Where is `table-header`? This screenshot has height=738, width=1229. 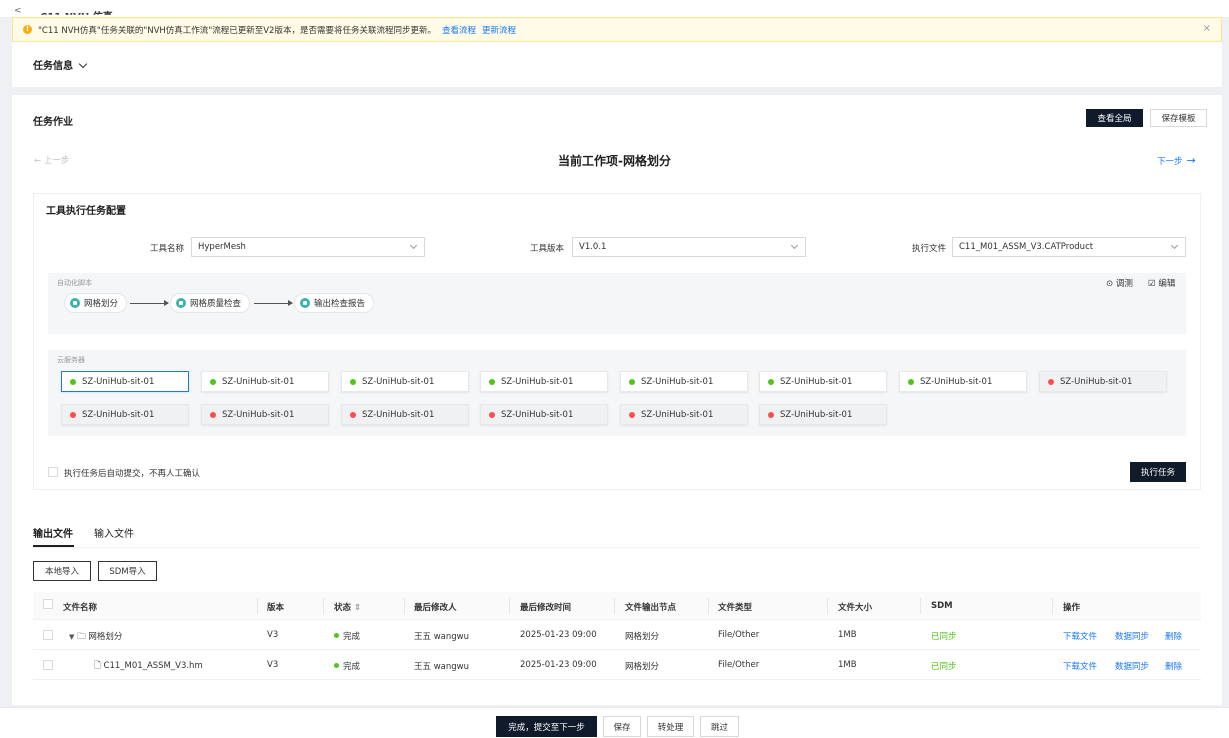 table-header is located at coordinates (617, 606).